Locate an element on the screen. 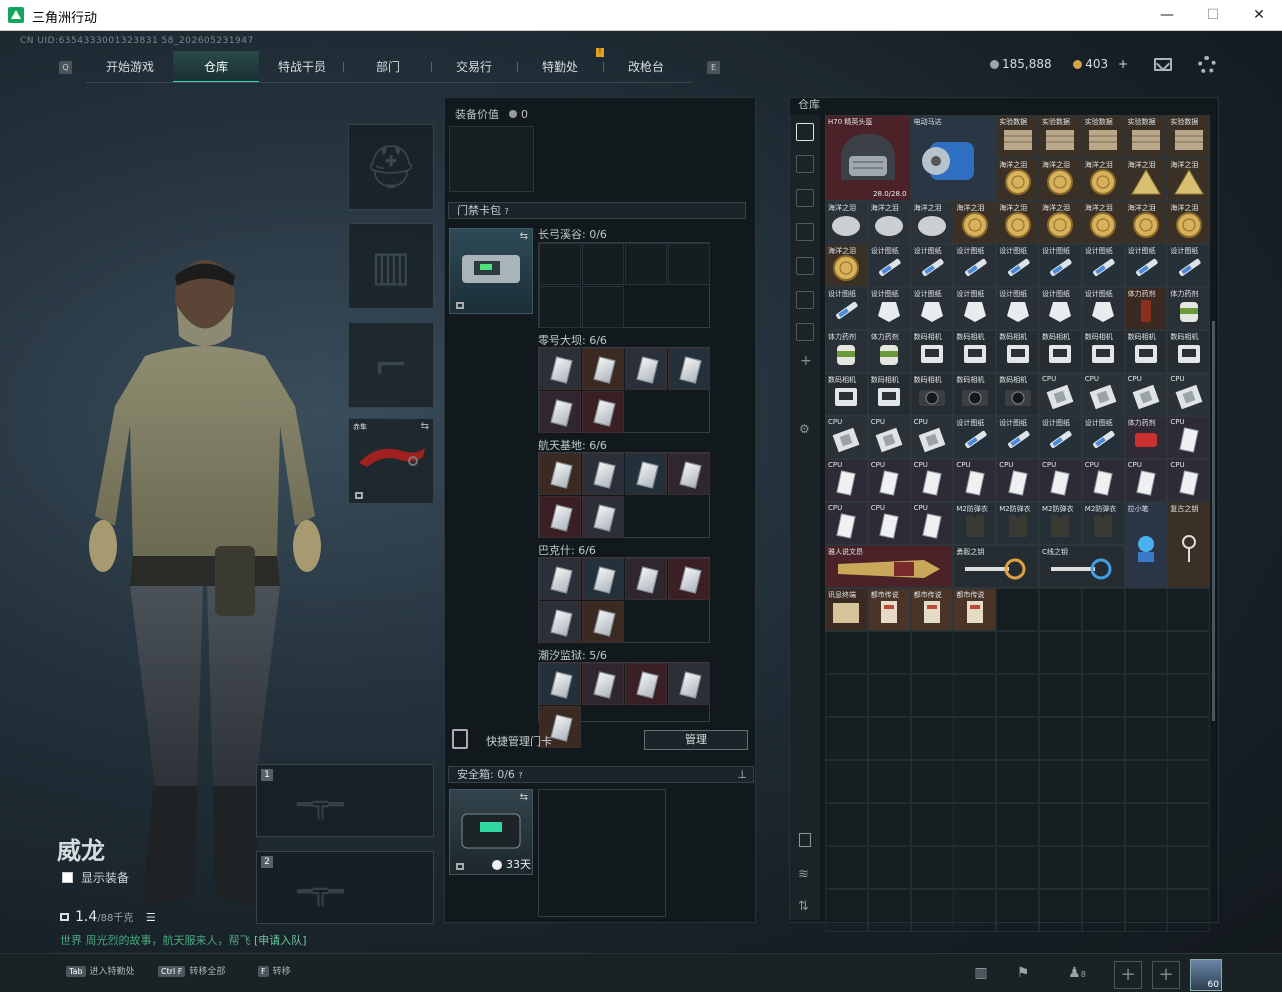 The height and width of the screenshot is (992, 1282). sort-icon: ⇅ is located at coordinates (803, 906).